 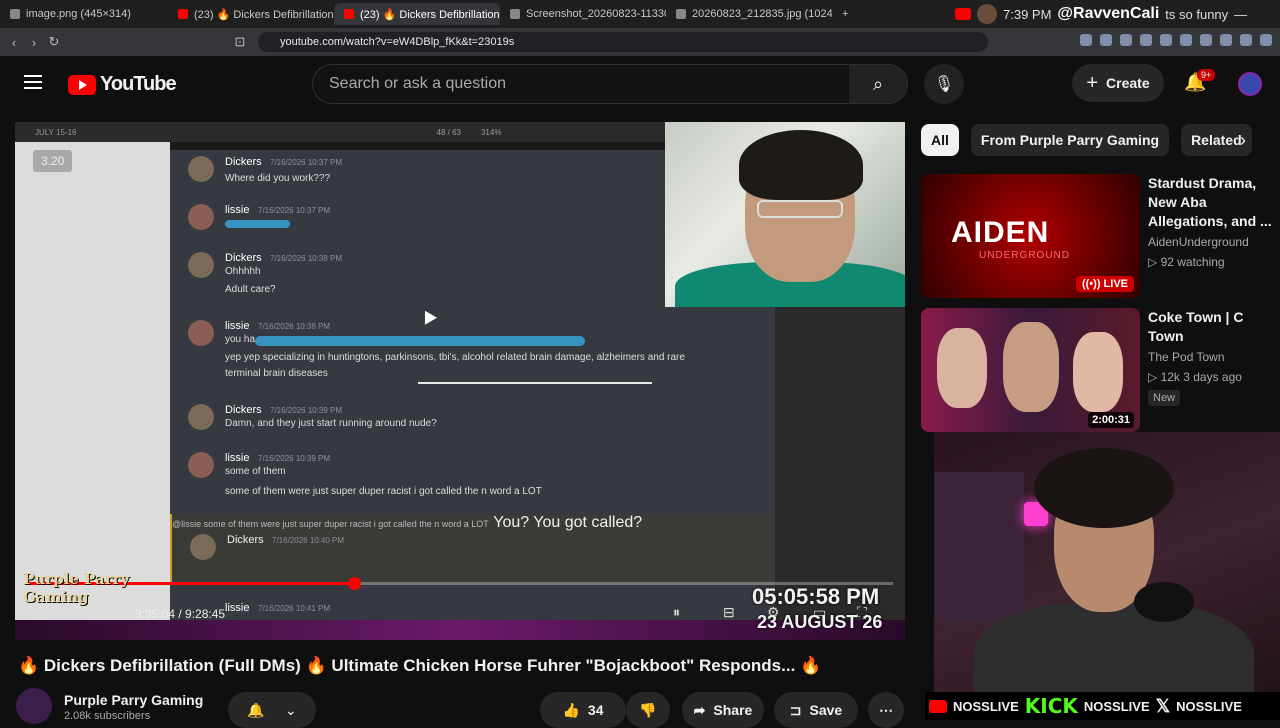 I want to click on channel-avatar, so click(x=34, y=706).